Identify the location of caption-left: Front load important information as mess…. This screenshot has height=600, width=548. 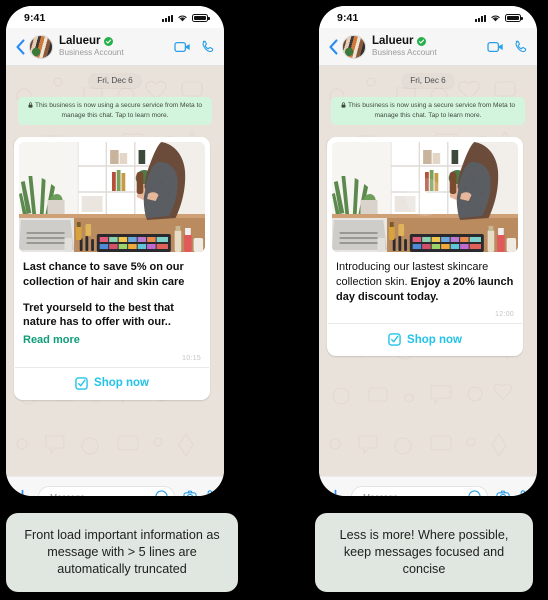
(122, 552).